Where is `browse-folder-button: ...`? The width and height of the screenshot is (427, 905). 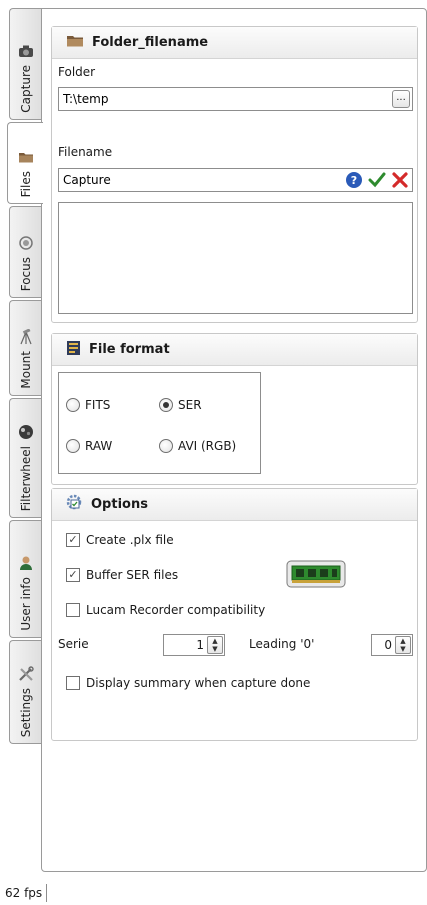
browse-folder-button: ... is located at coordinates (401, 99).